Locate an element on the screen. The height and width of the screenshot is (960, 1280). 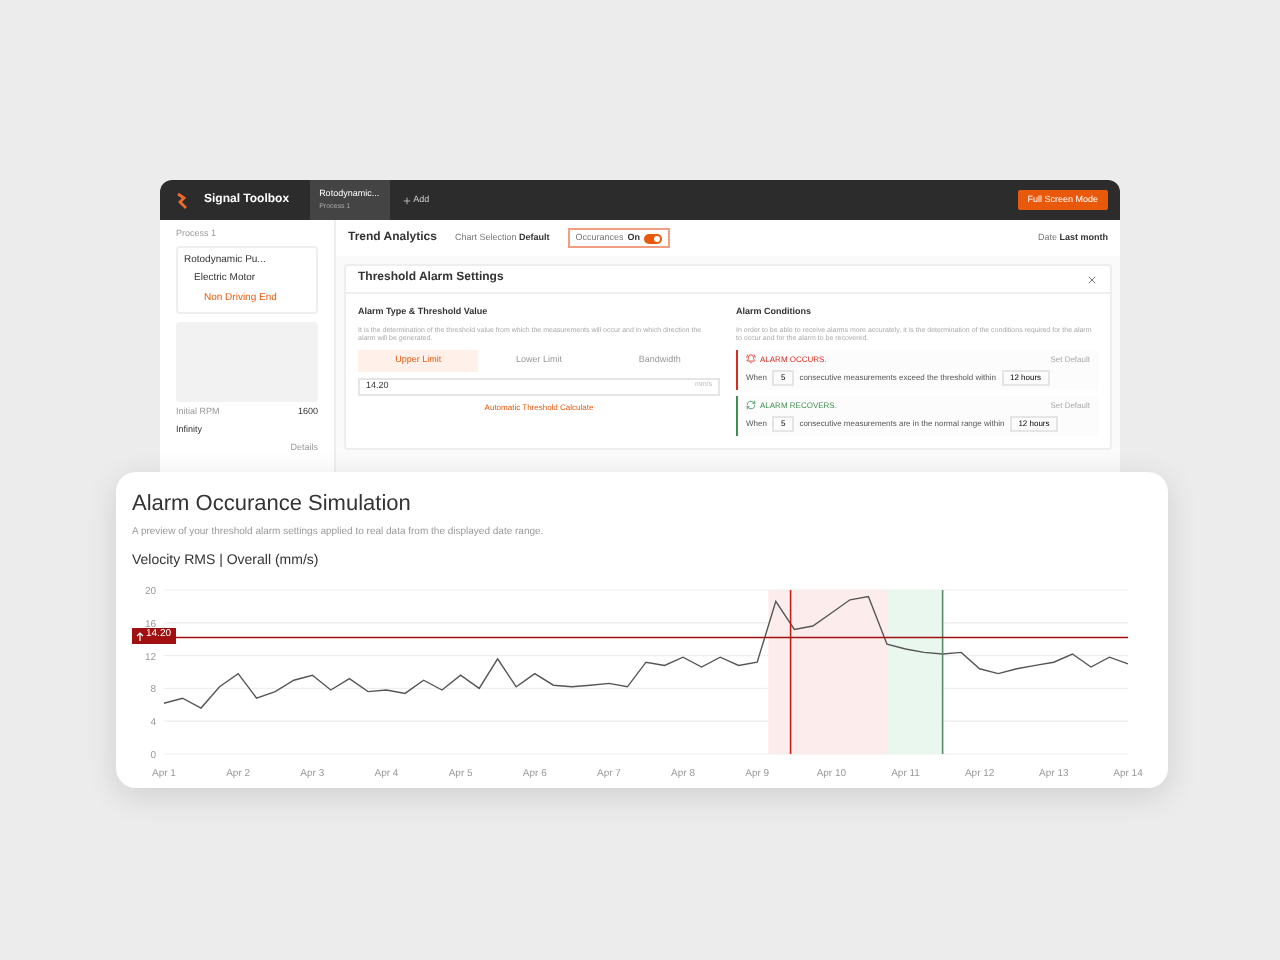
up-arrow-icon is located at coordinates (140, 636).